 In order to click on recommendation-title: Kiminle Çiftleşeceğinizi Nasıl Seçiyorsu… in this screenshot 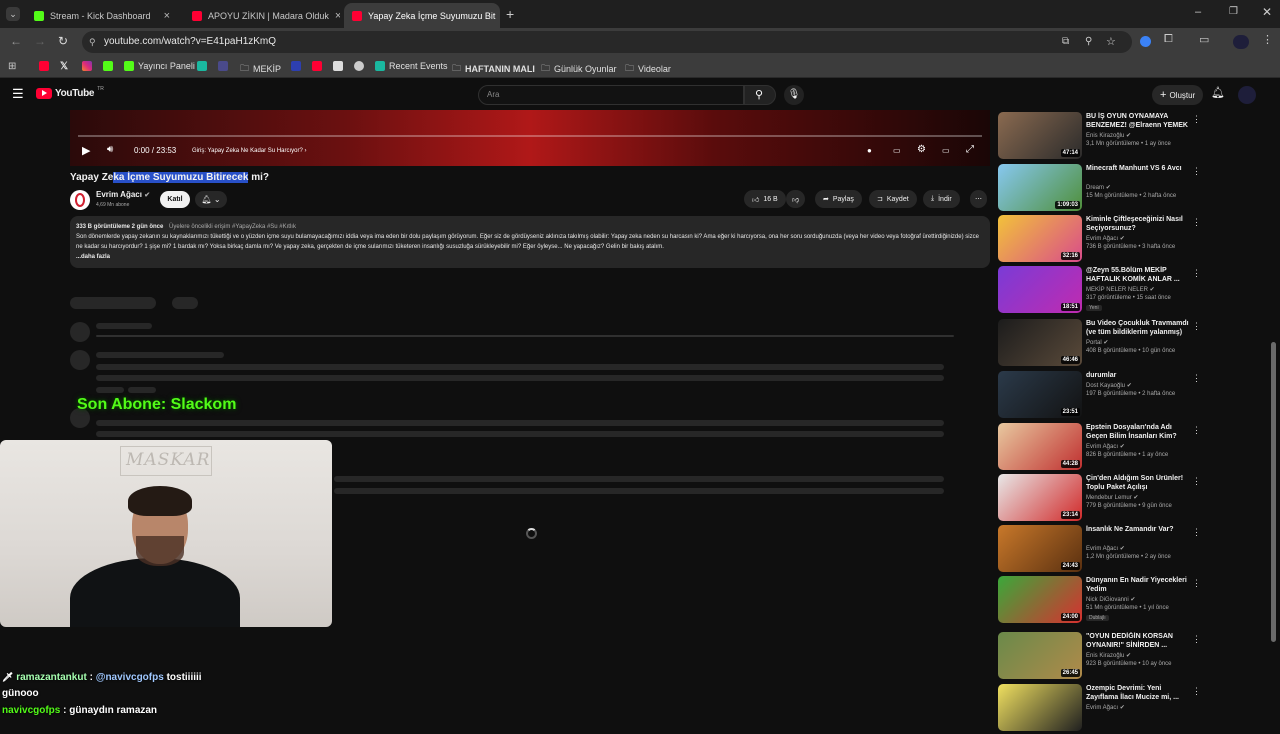, I will do `click(1138, 224)`.